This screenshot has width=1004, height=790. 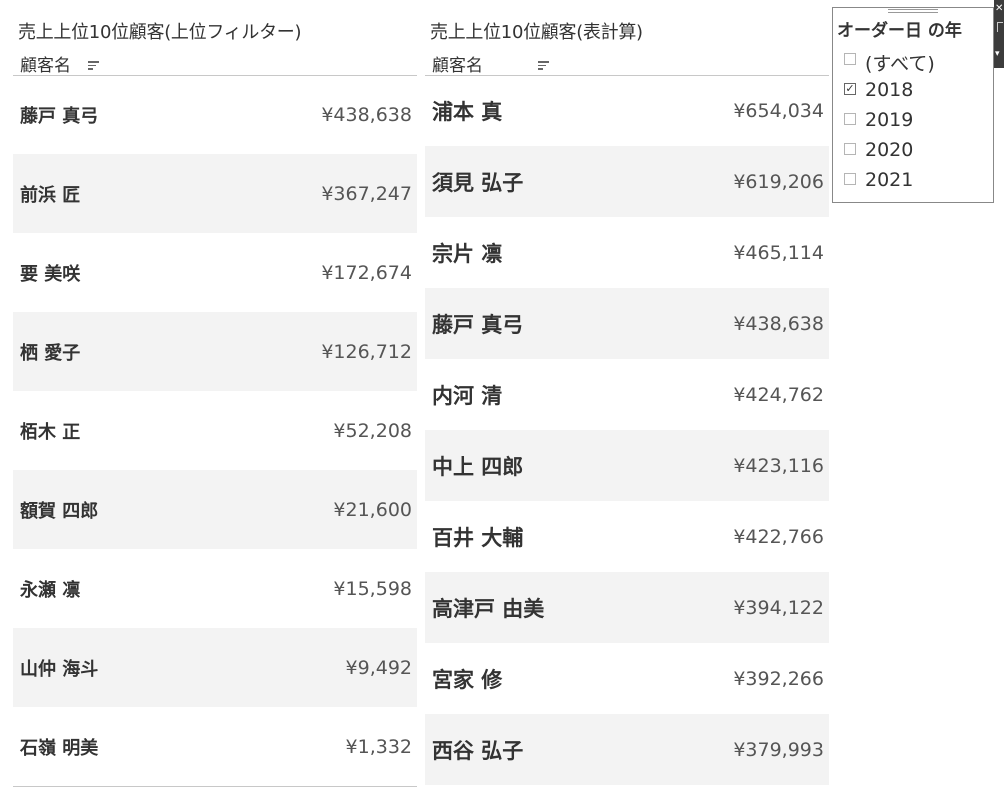 I want to click on table-row: 栢木 正 ¥52,208, so click(x=215, y=430).